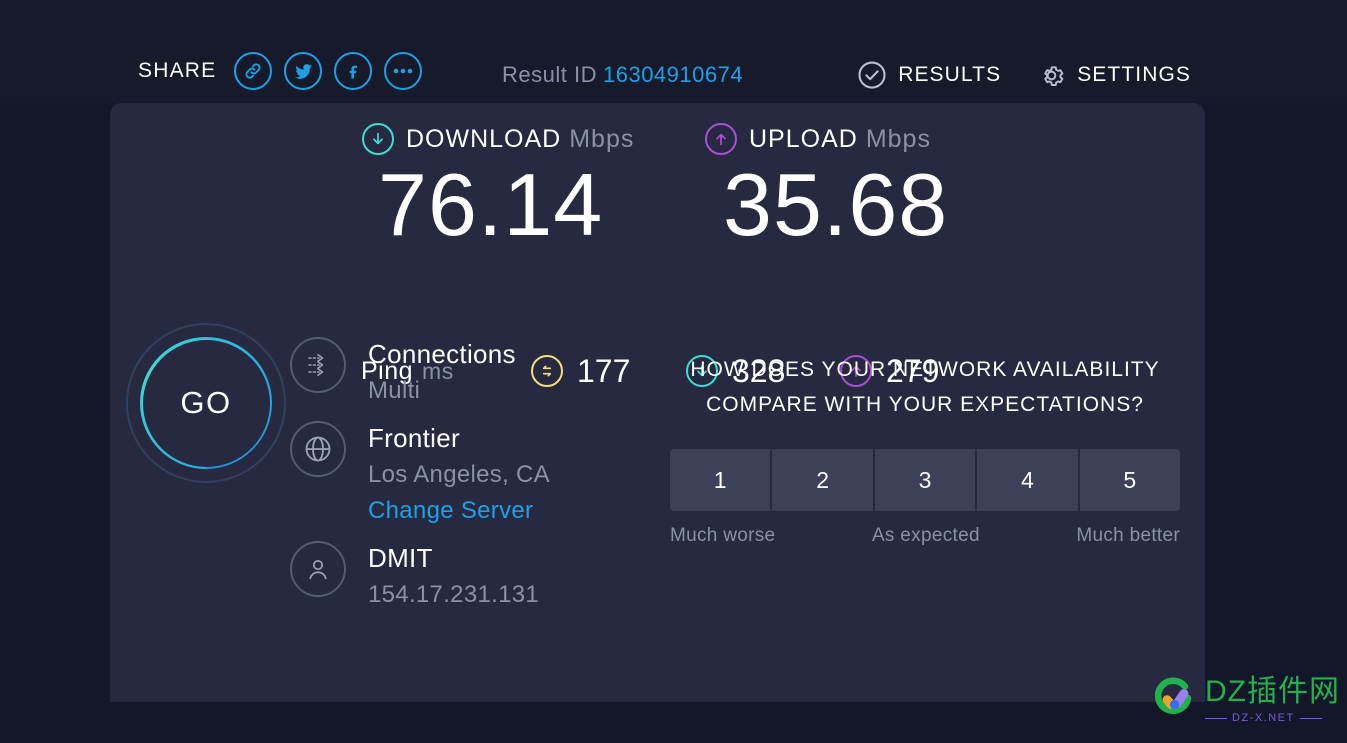  Describe the element at coordinates (280, 71) in the screenshot. I see `share-group: SHARE` at that location.